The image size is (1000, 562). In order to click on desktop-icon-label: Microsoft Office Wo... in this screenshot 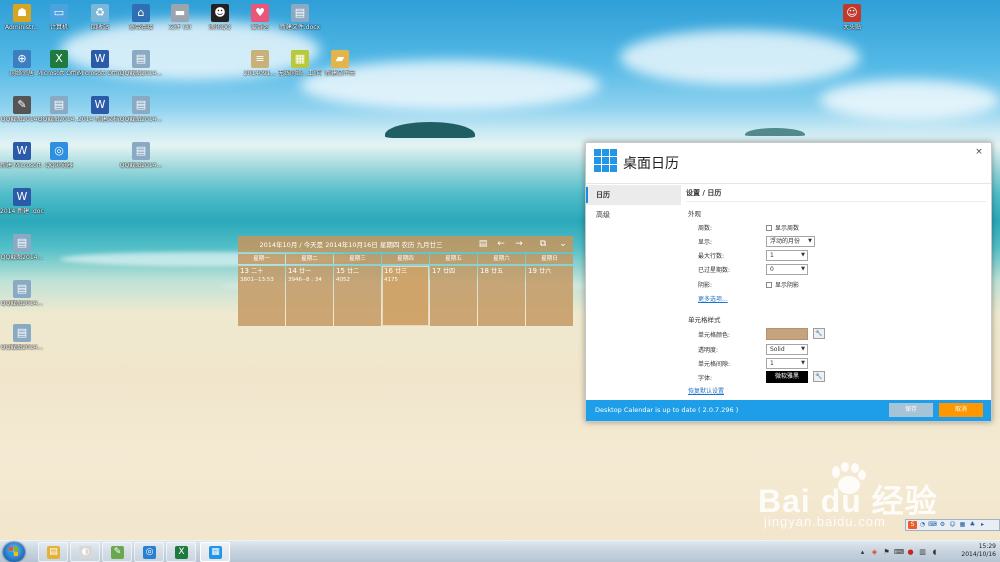, I will do `click(100, 73)`.